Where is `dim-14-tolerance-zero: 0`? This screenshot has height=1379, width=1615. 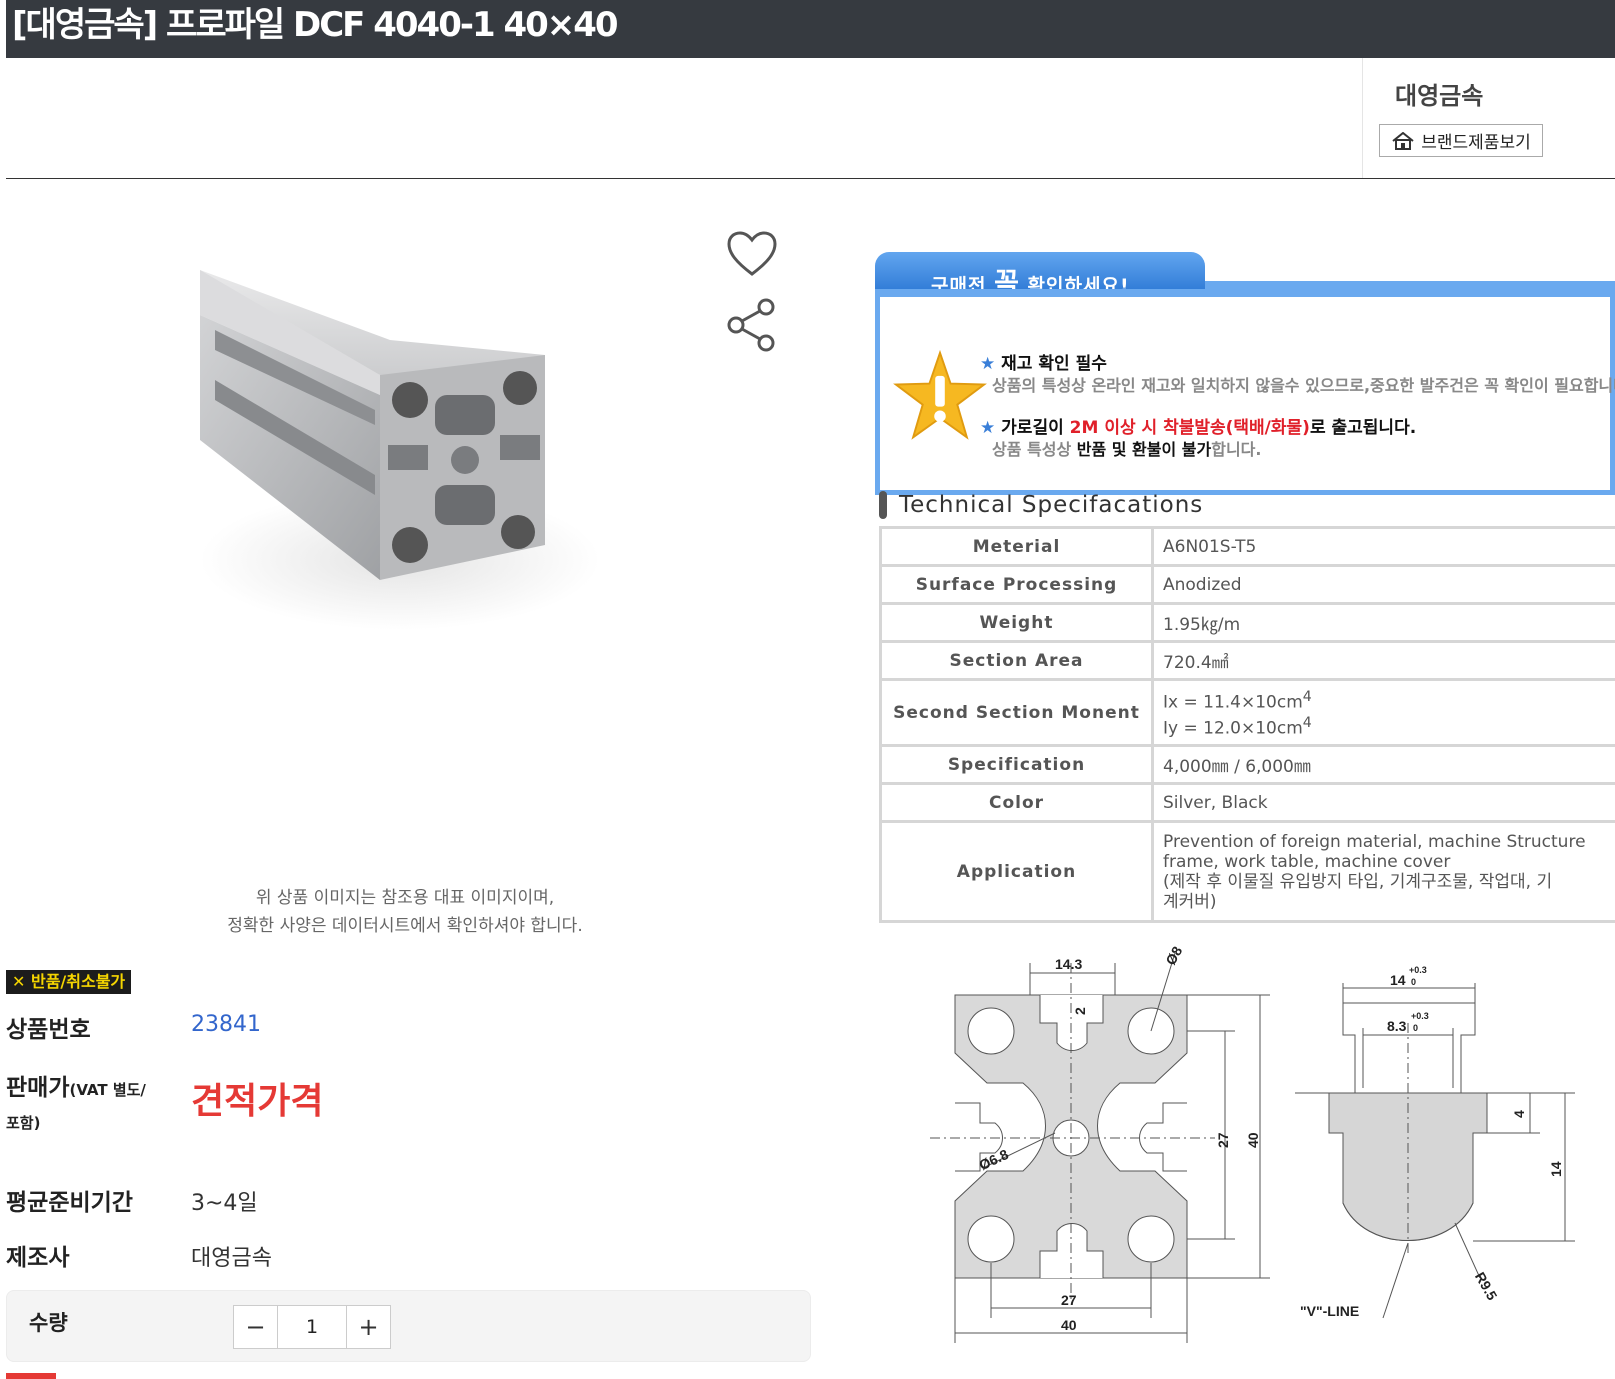 dim-14-tolerance-zero: 0 is located at coordinates (1413, 982).